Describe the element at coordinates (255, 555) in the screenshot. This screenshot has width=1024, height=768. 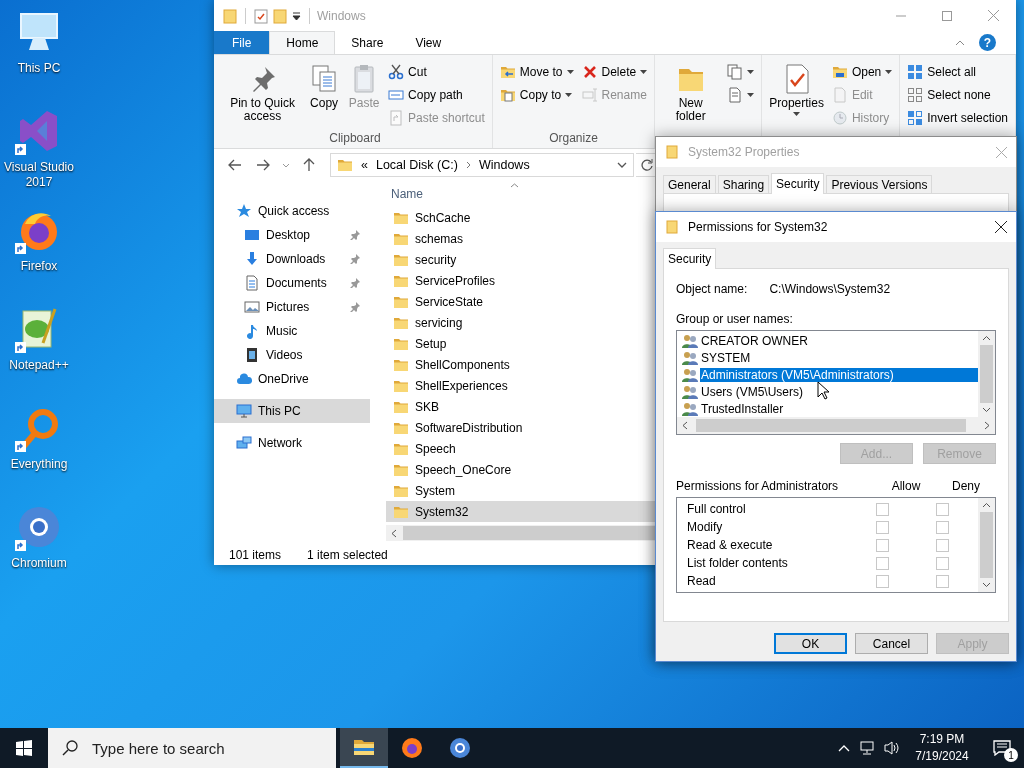
I see `status-text: 101 items` at that location.